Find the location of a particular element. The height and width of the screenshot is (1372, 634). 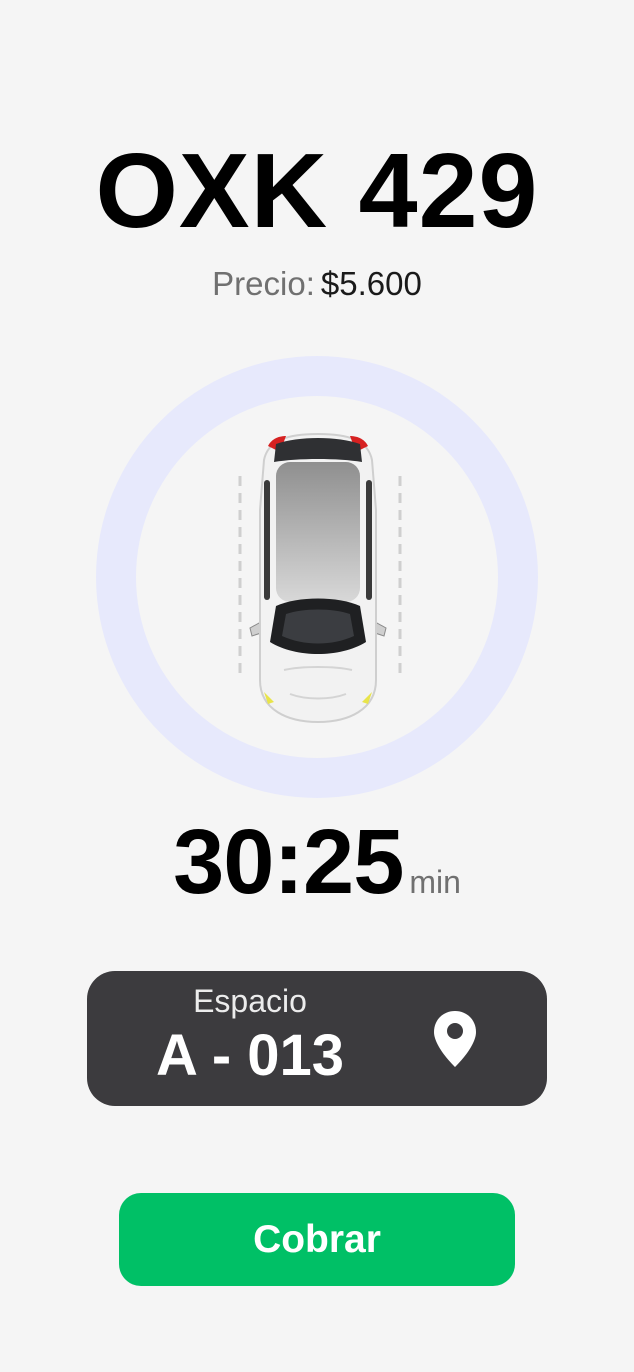

price-row: Precio: $5.600 is located at coordinates (317, 284).